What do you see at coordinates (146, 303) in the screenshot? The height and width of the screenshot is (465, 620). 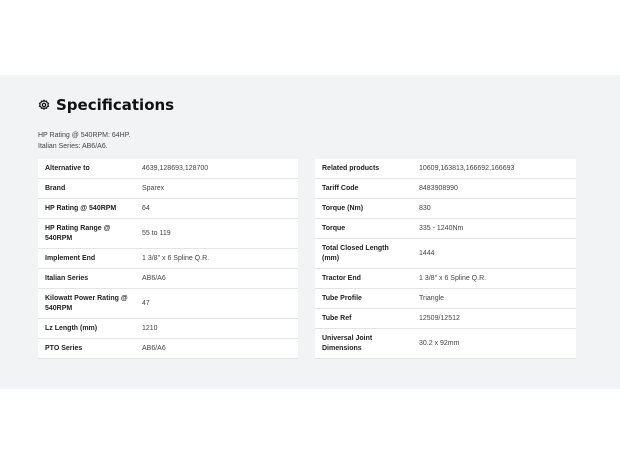 I see `spec-value: 47` at bounding box center [146, 303].